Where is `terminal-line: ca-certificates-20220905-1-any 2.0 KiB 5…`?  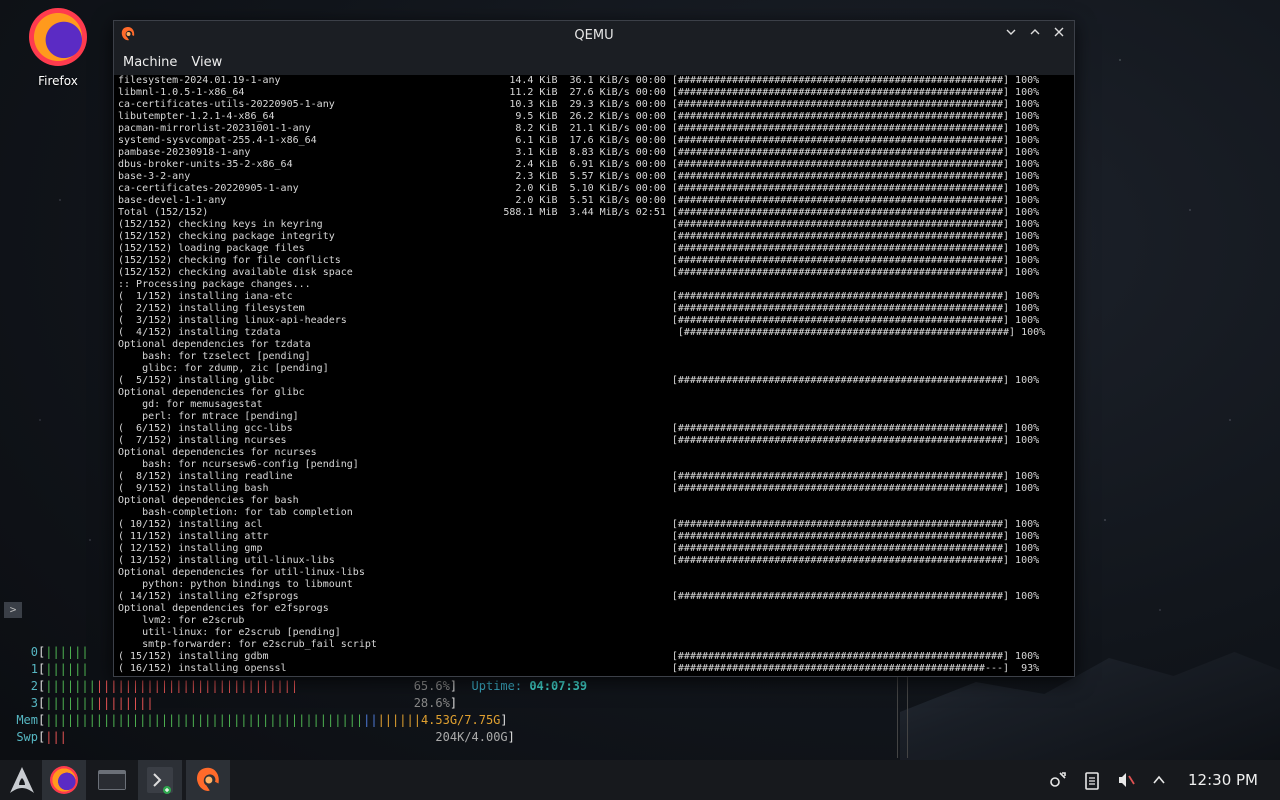 terminal-line: ca-certificates-20220905-1-any 2.0 KiB 5… is located at coordinates (579, 188).